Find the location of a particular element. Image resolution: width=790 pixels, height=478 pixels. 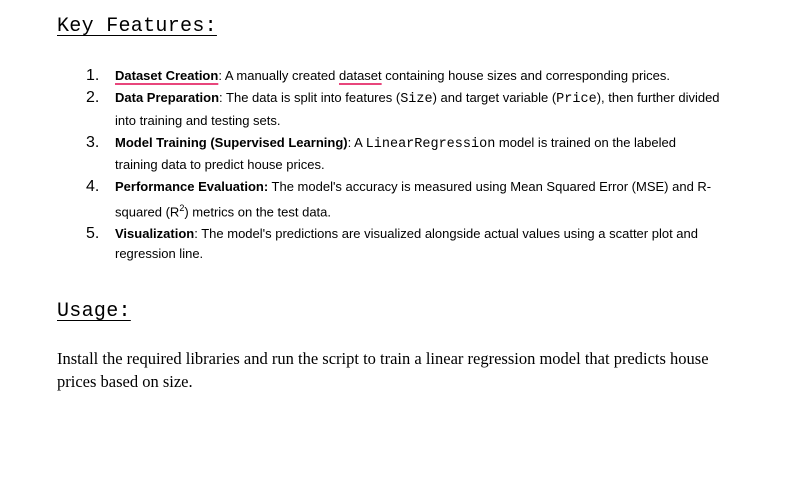

item-title: Visualization is located at coordinates (155, 233).